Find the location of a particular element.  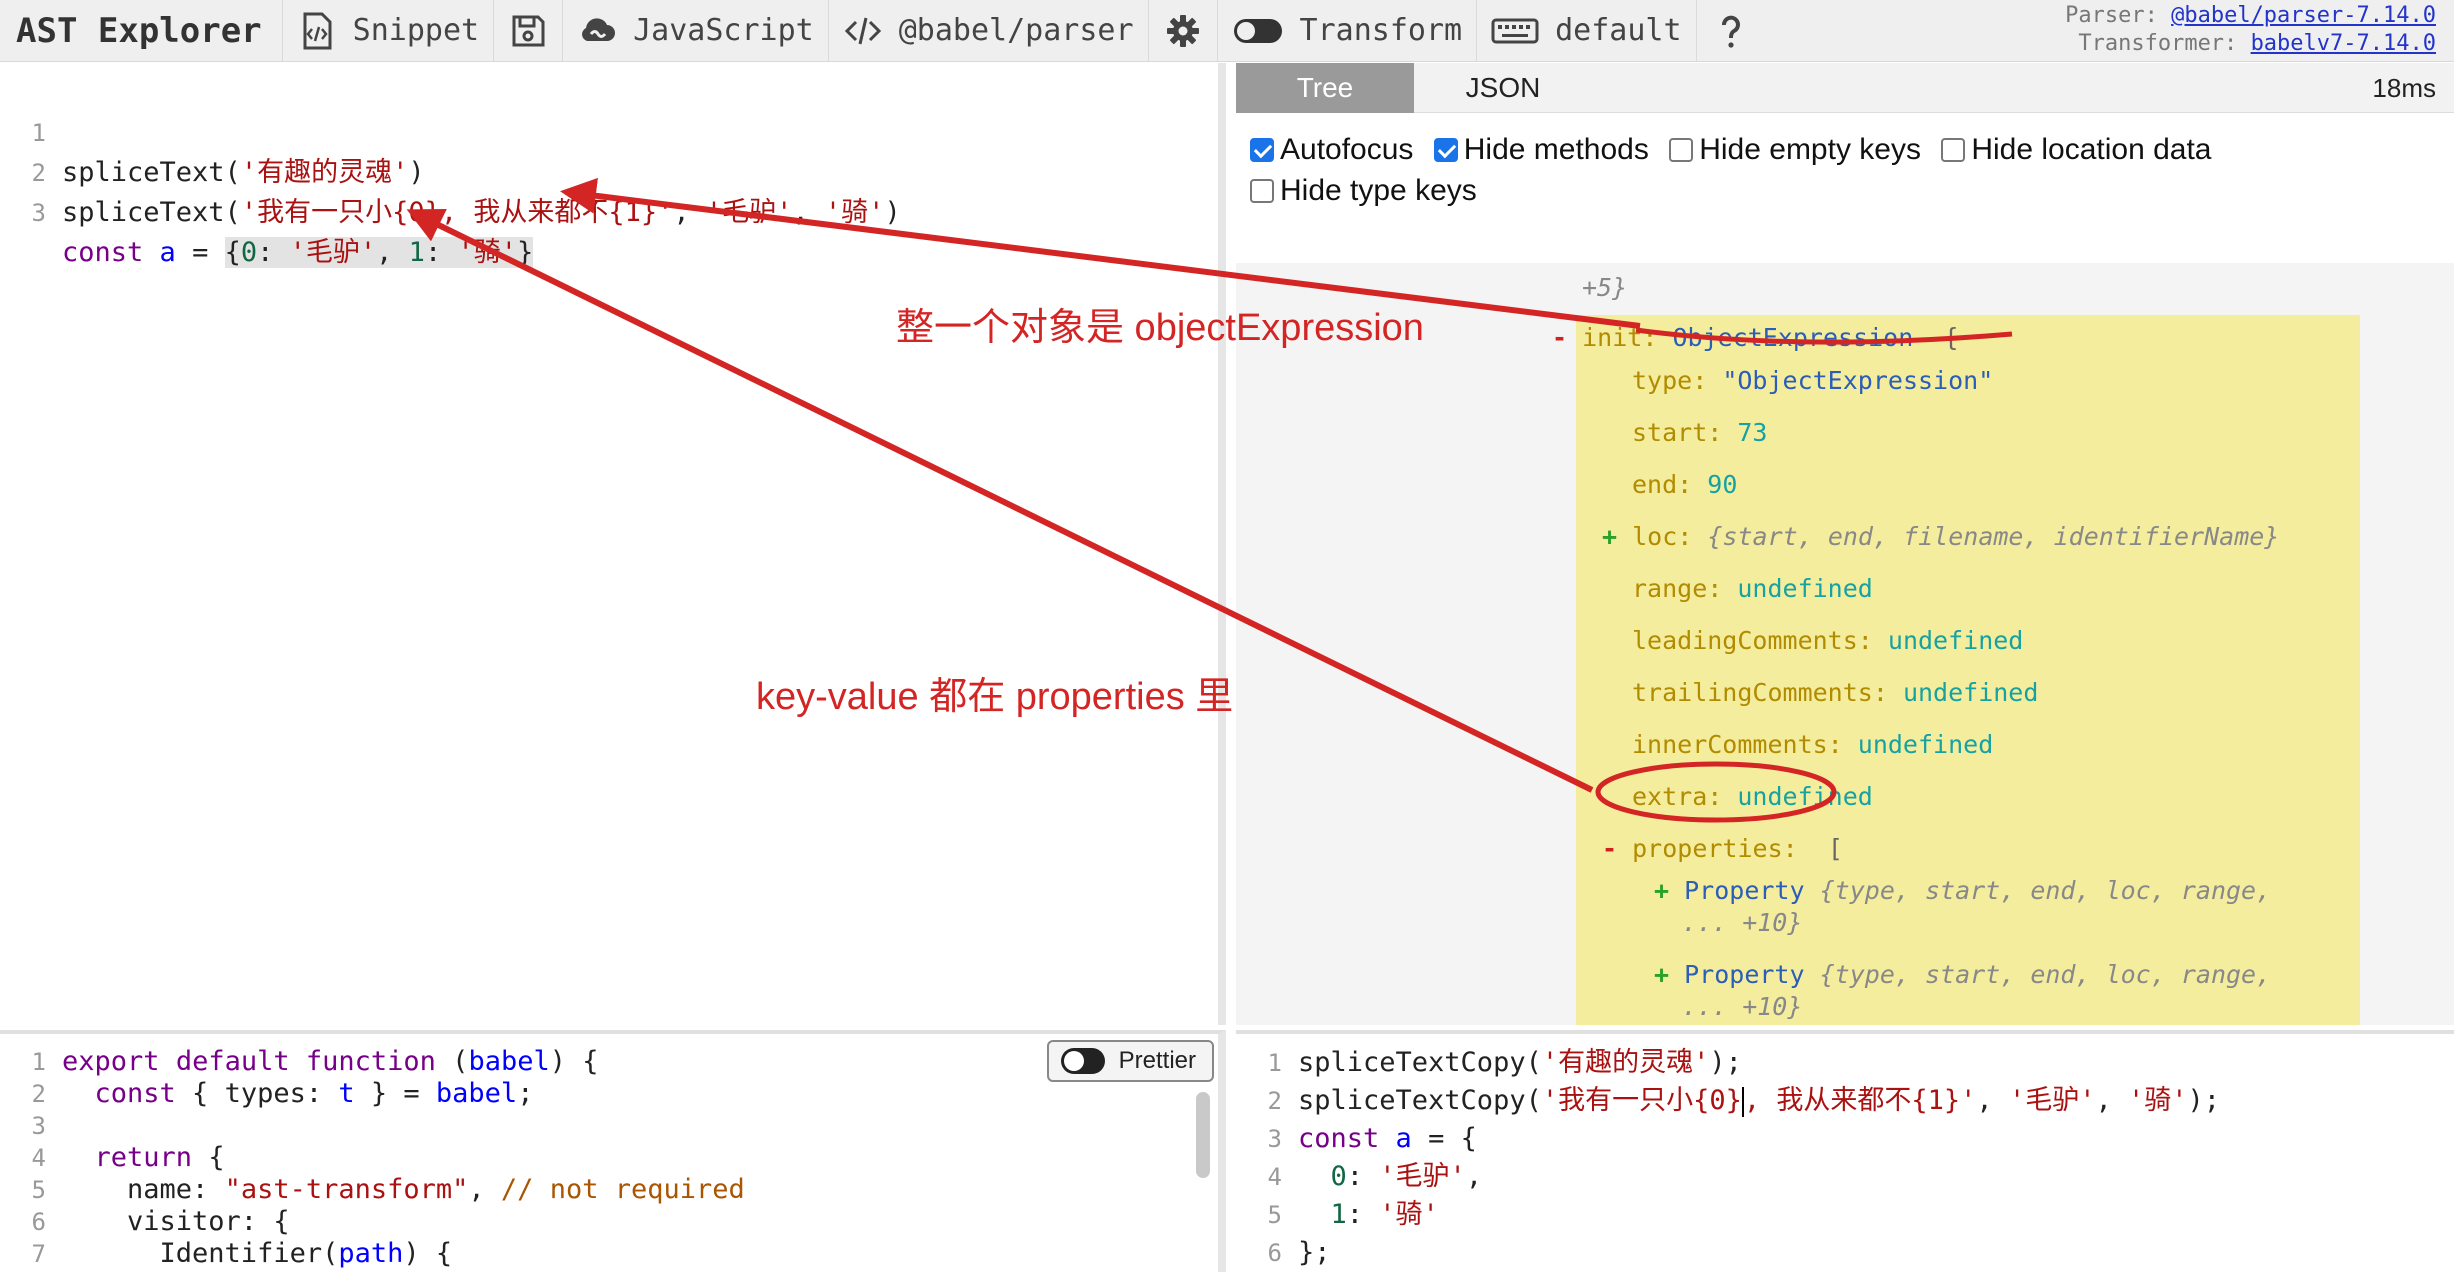

snippet-label: Snippet is located at coordinates (416, 30).